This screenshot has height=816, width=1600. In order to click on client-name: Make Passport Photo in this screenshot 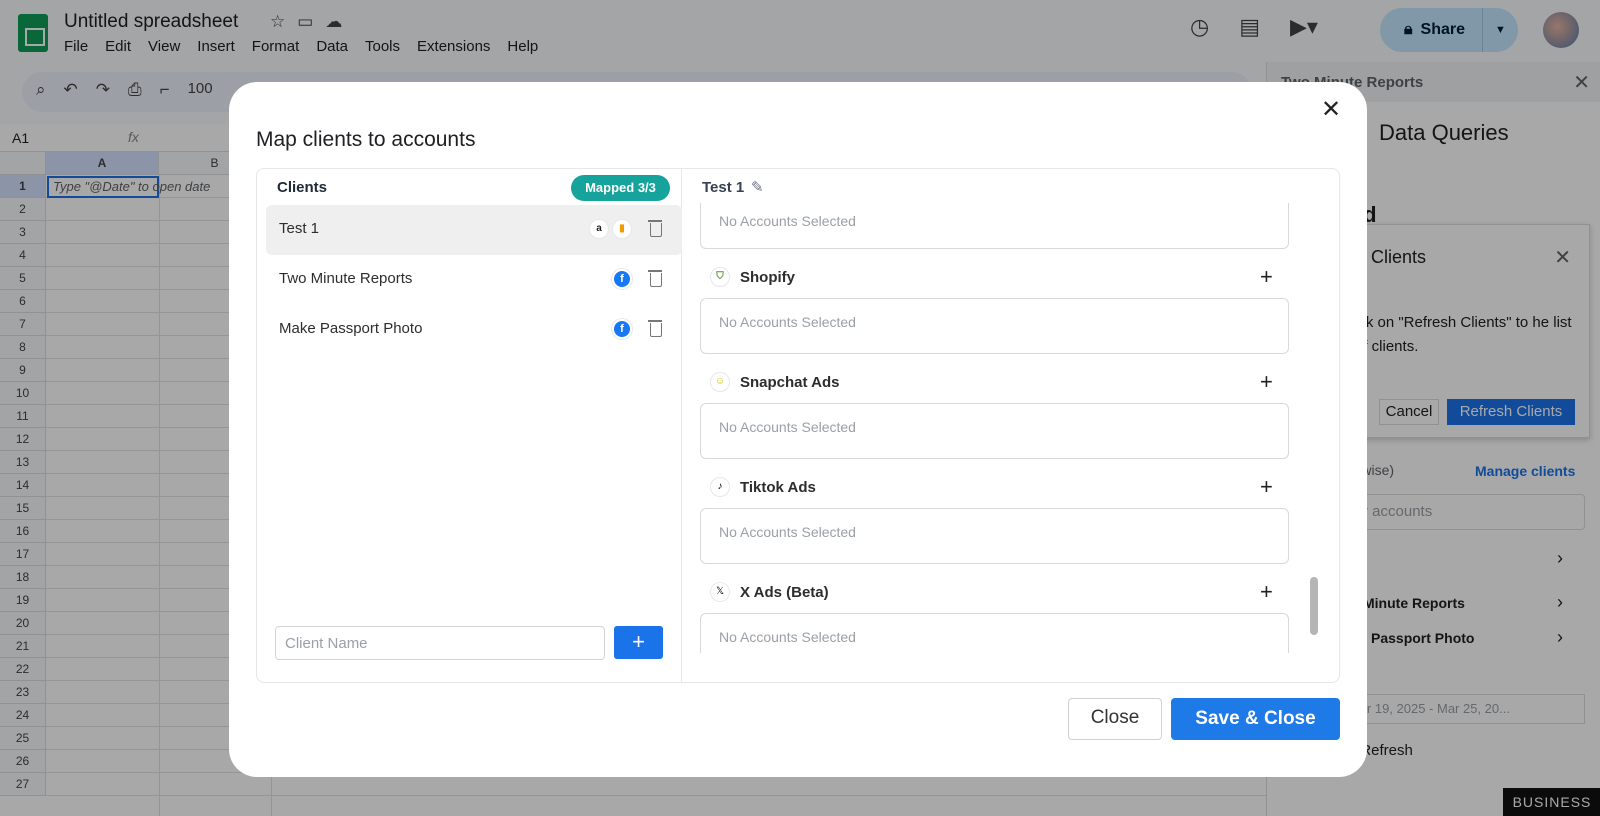, I will do `click(351, 328)`.